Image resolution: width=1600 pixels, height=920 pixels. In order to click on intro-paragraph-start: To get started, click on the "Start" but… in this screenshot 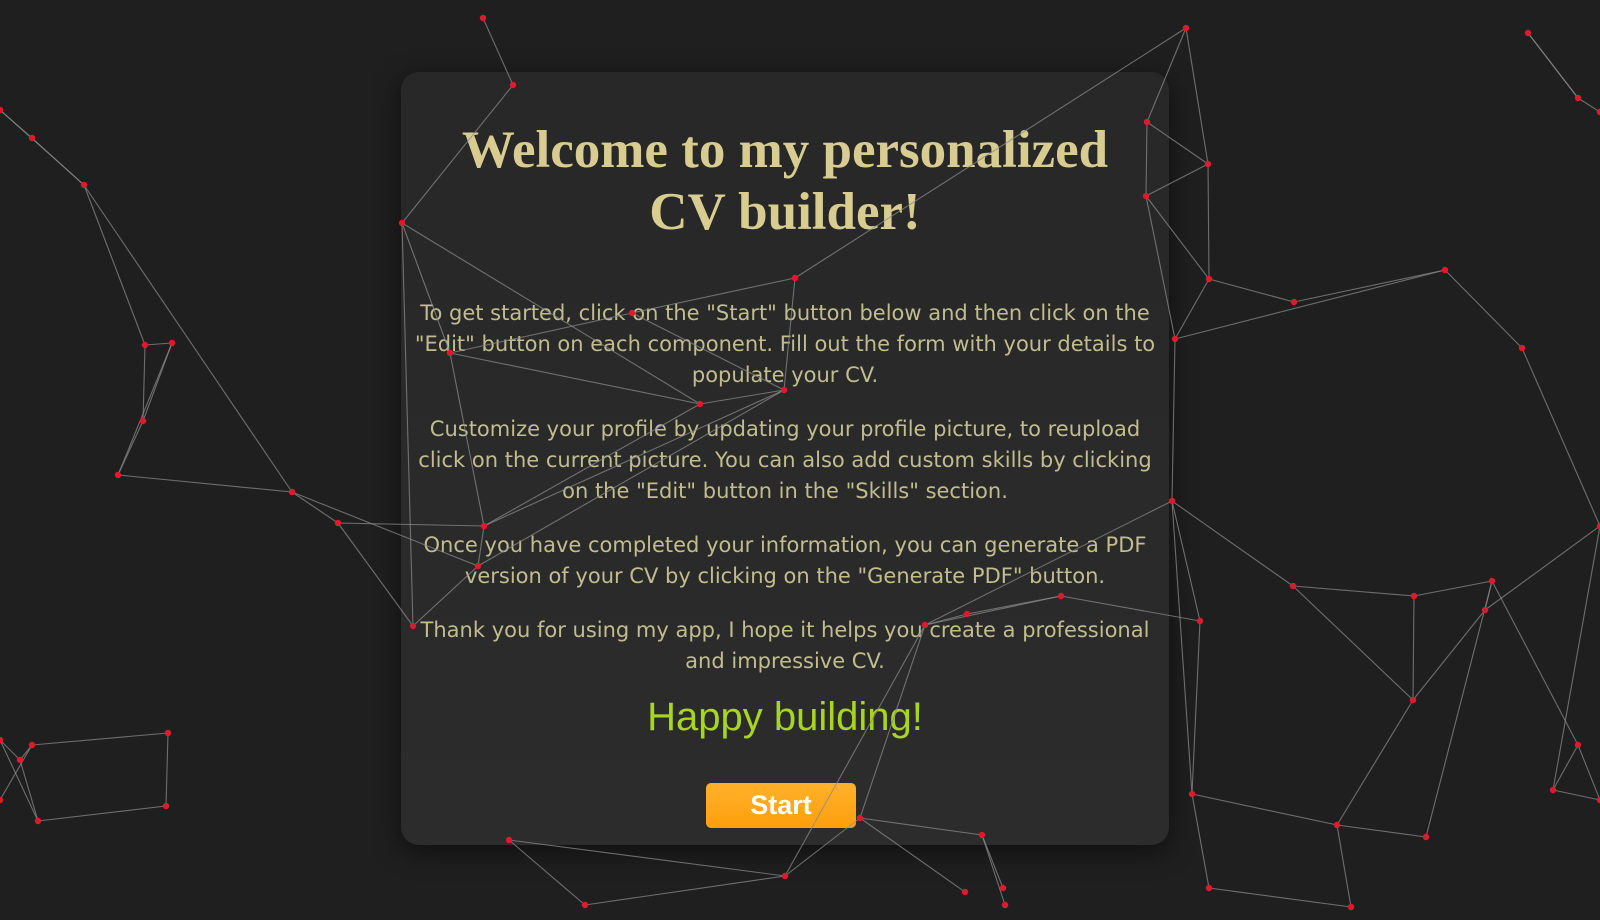, I will do `click(785, 344)`.